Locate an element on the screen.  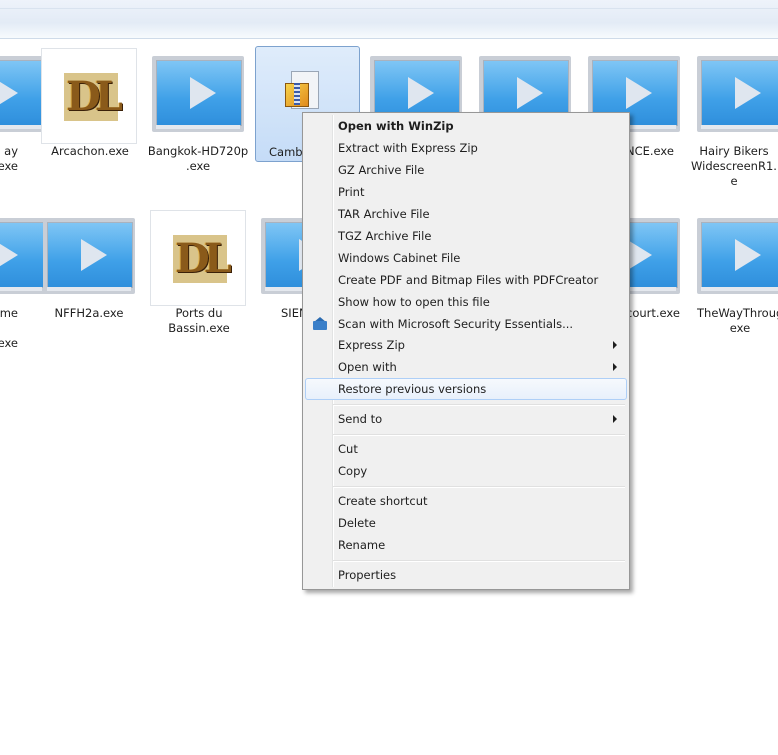
menu-item-label: Express Zip is located at coordinates (371, 345).